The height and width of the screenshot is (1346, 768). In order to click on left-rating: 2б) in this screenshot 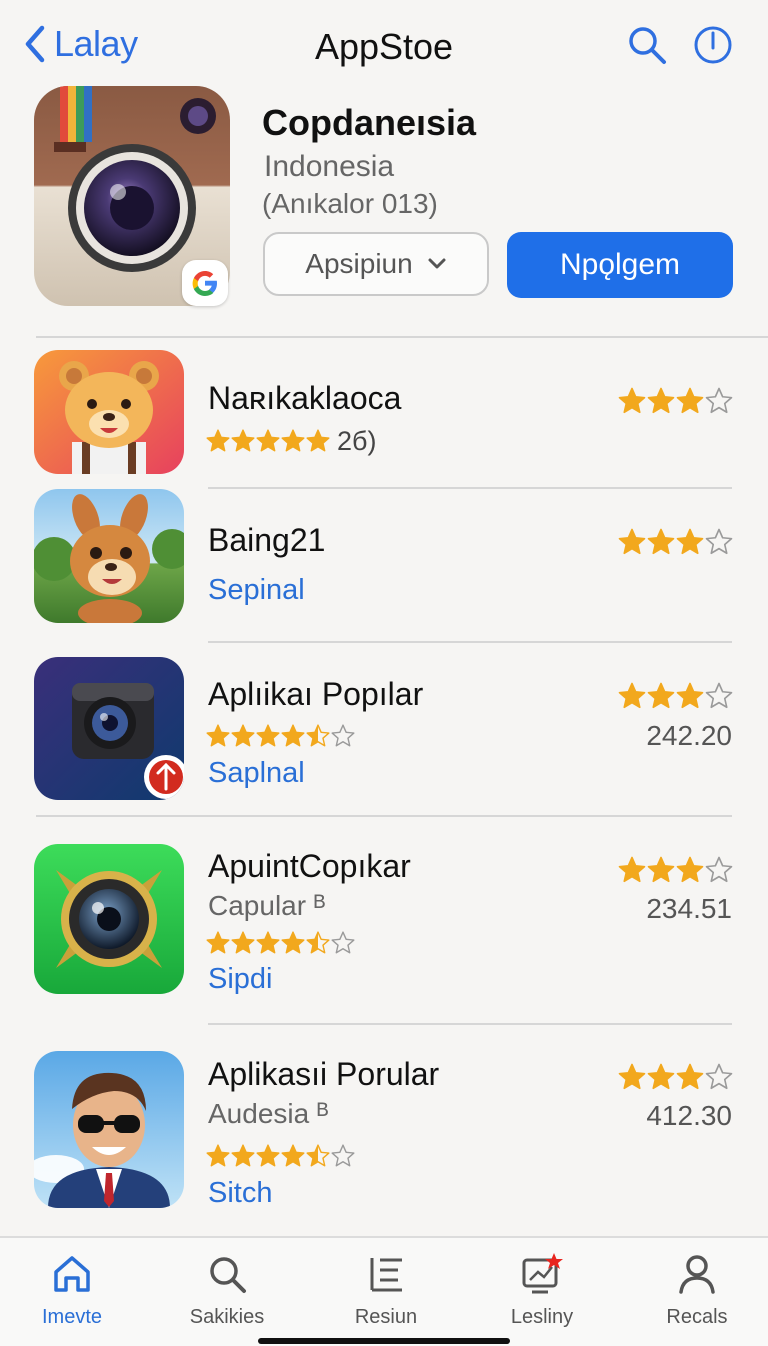, I will do `click(291, 441)`.